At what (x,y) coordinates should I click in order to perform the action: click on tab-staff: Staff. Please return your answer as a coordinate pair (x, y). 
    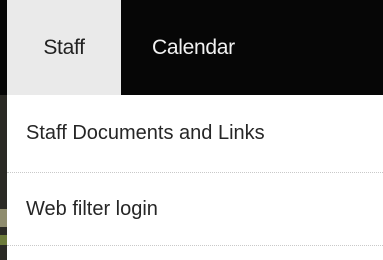
    Looking at the image, I should click on (64, 47).